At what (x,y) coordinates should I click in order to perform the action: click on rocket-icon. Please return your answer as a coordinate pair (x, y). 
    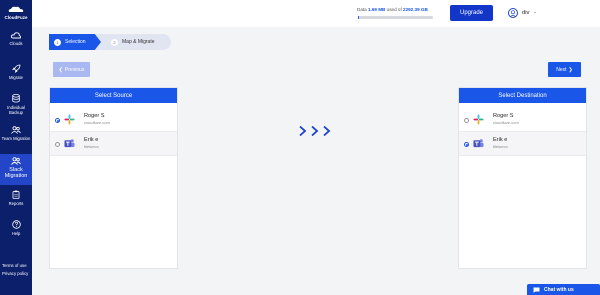
    Looking at the image, I should click on (15, 68).